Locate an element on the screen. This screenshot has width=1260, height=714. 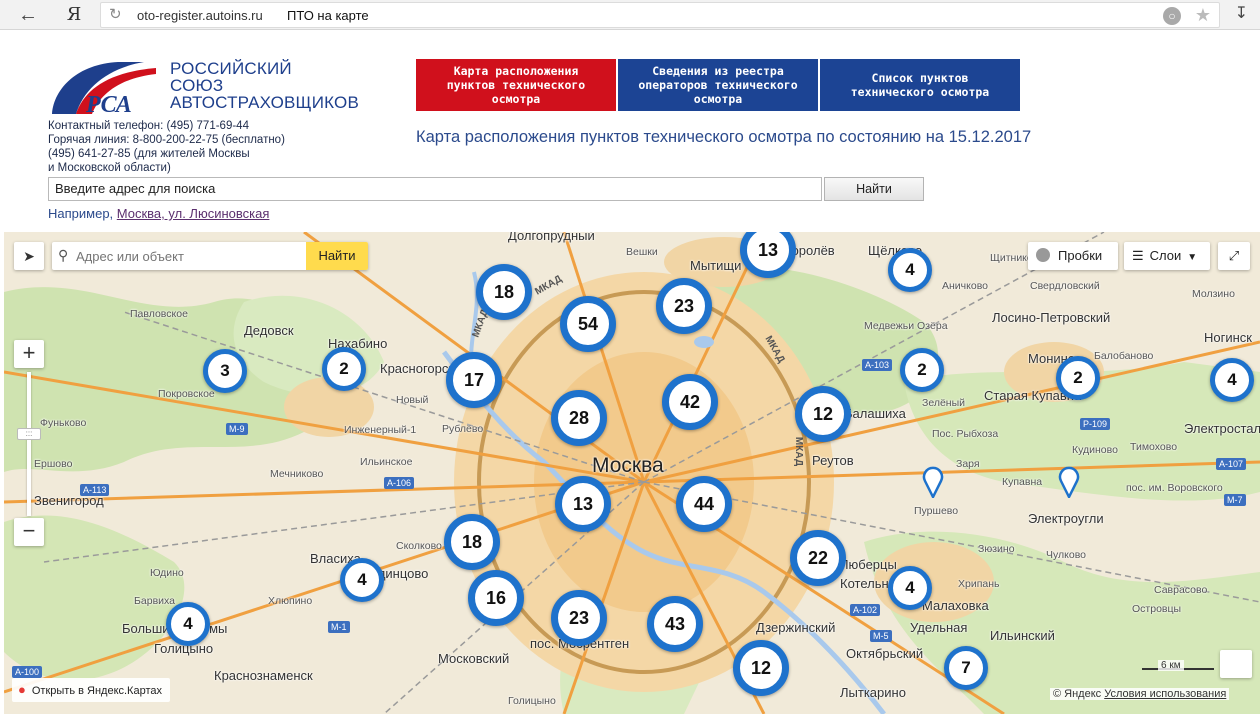
star-icon: ★ is located at coordinates (1203, 15).